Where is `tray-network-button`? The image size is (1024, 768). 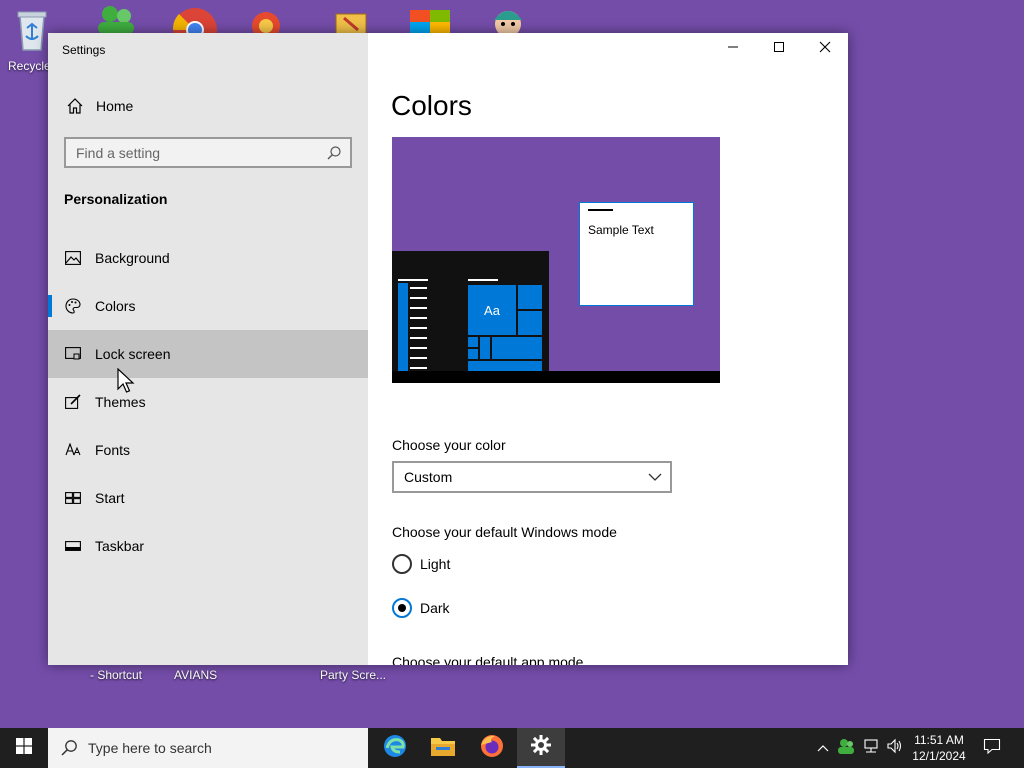
tray-network-button is located at coordinates (871, 748).